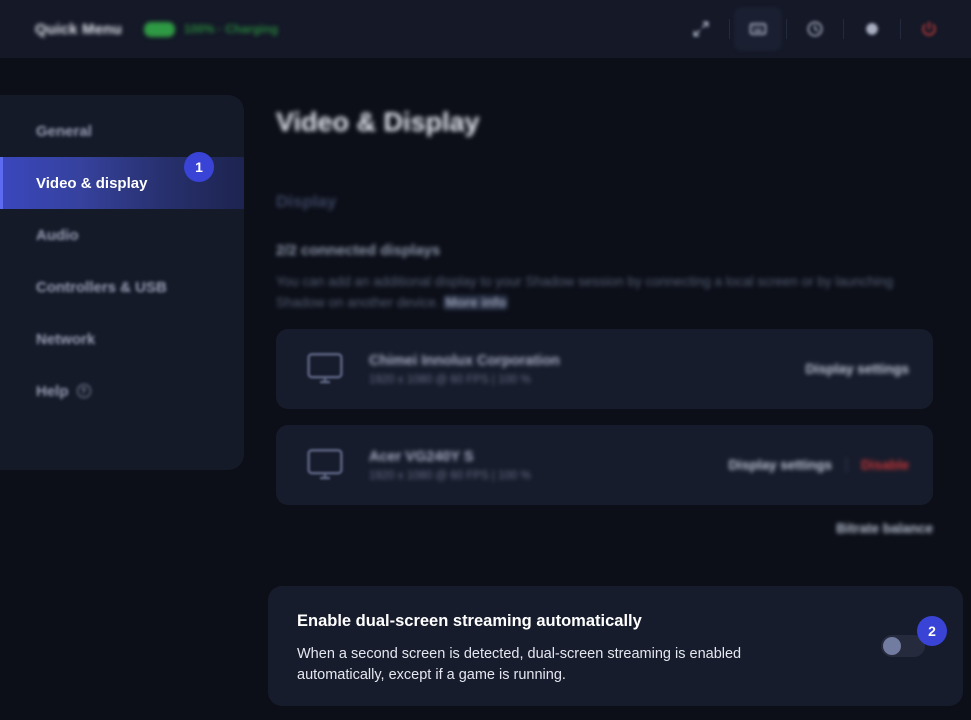 This screenshot has height=720, width=971. Describe the element at coordinates (358, 250) in the screenshot. I see `connected-displays-title: 2/2 connected displays` at that location.